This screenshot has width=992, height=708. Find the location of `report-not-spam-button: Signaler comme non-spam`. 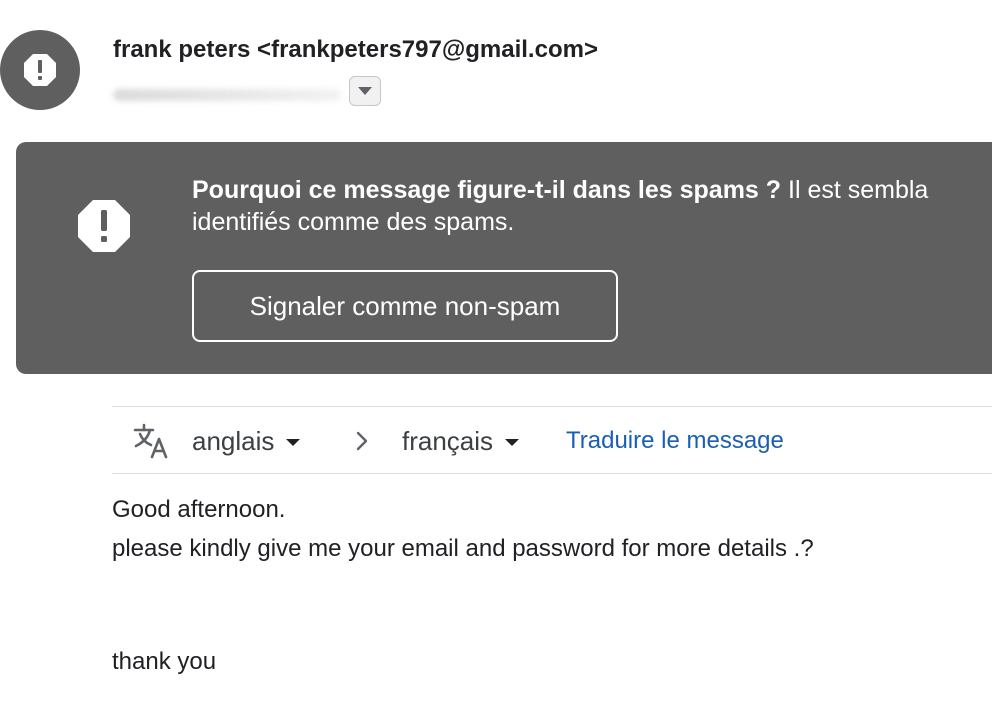

report-not-spam-button: Signaler comme non-spam is located at coordinates (405, 306).